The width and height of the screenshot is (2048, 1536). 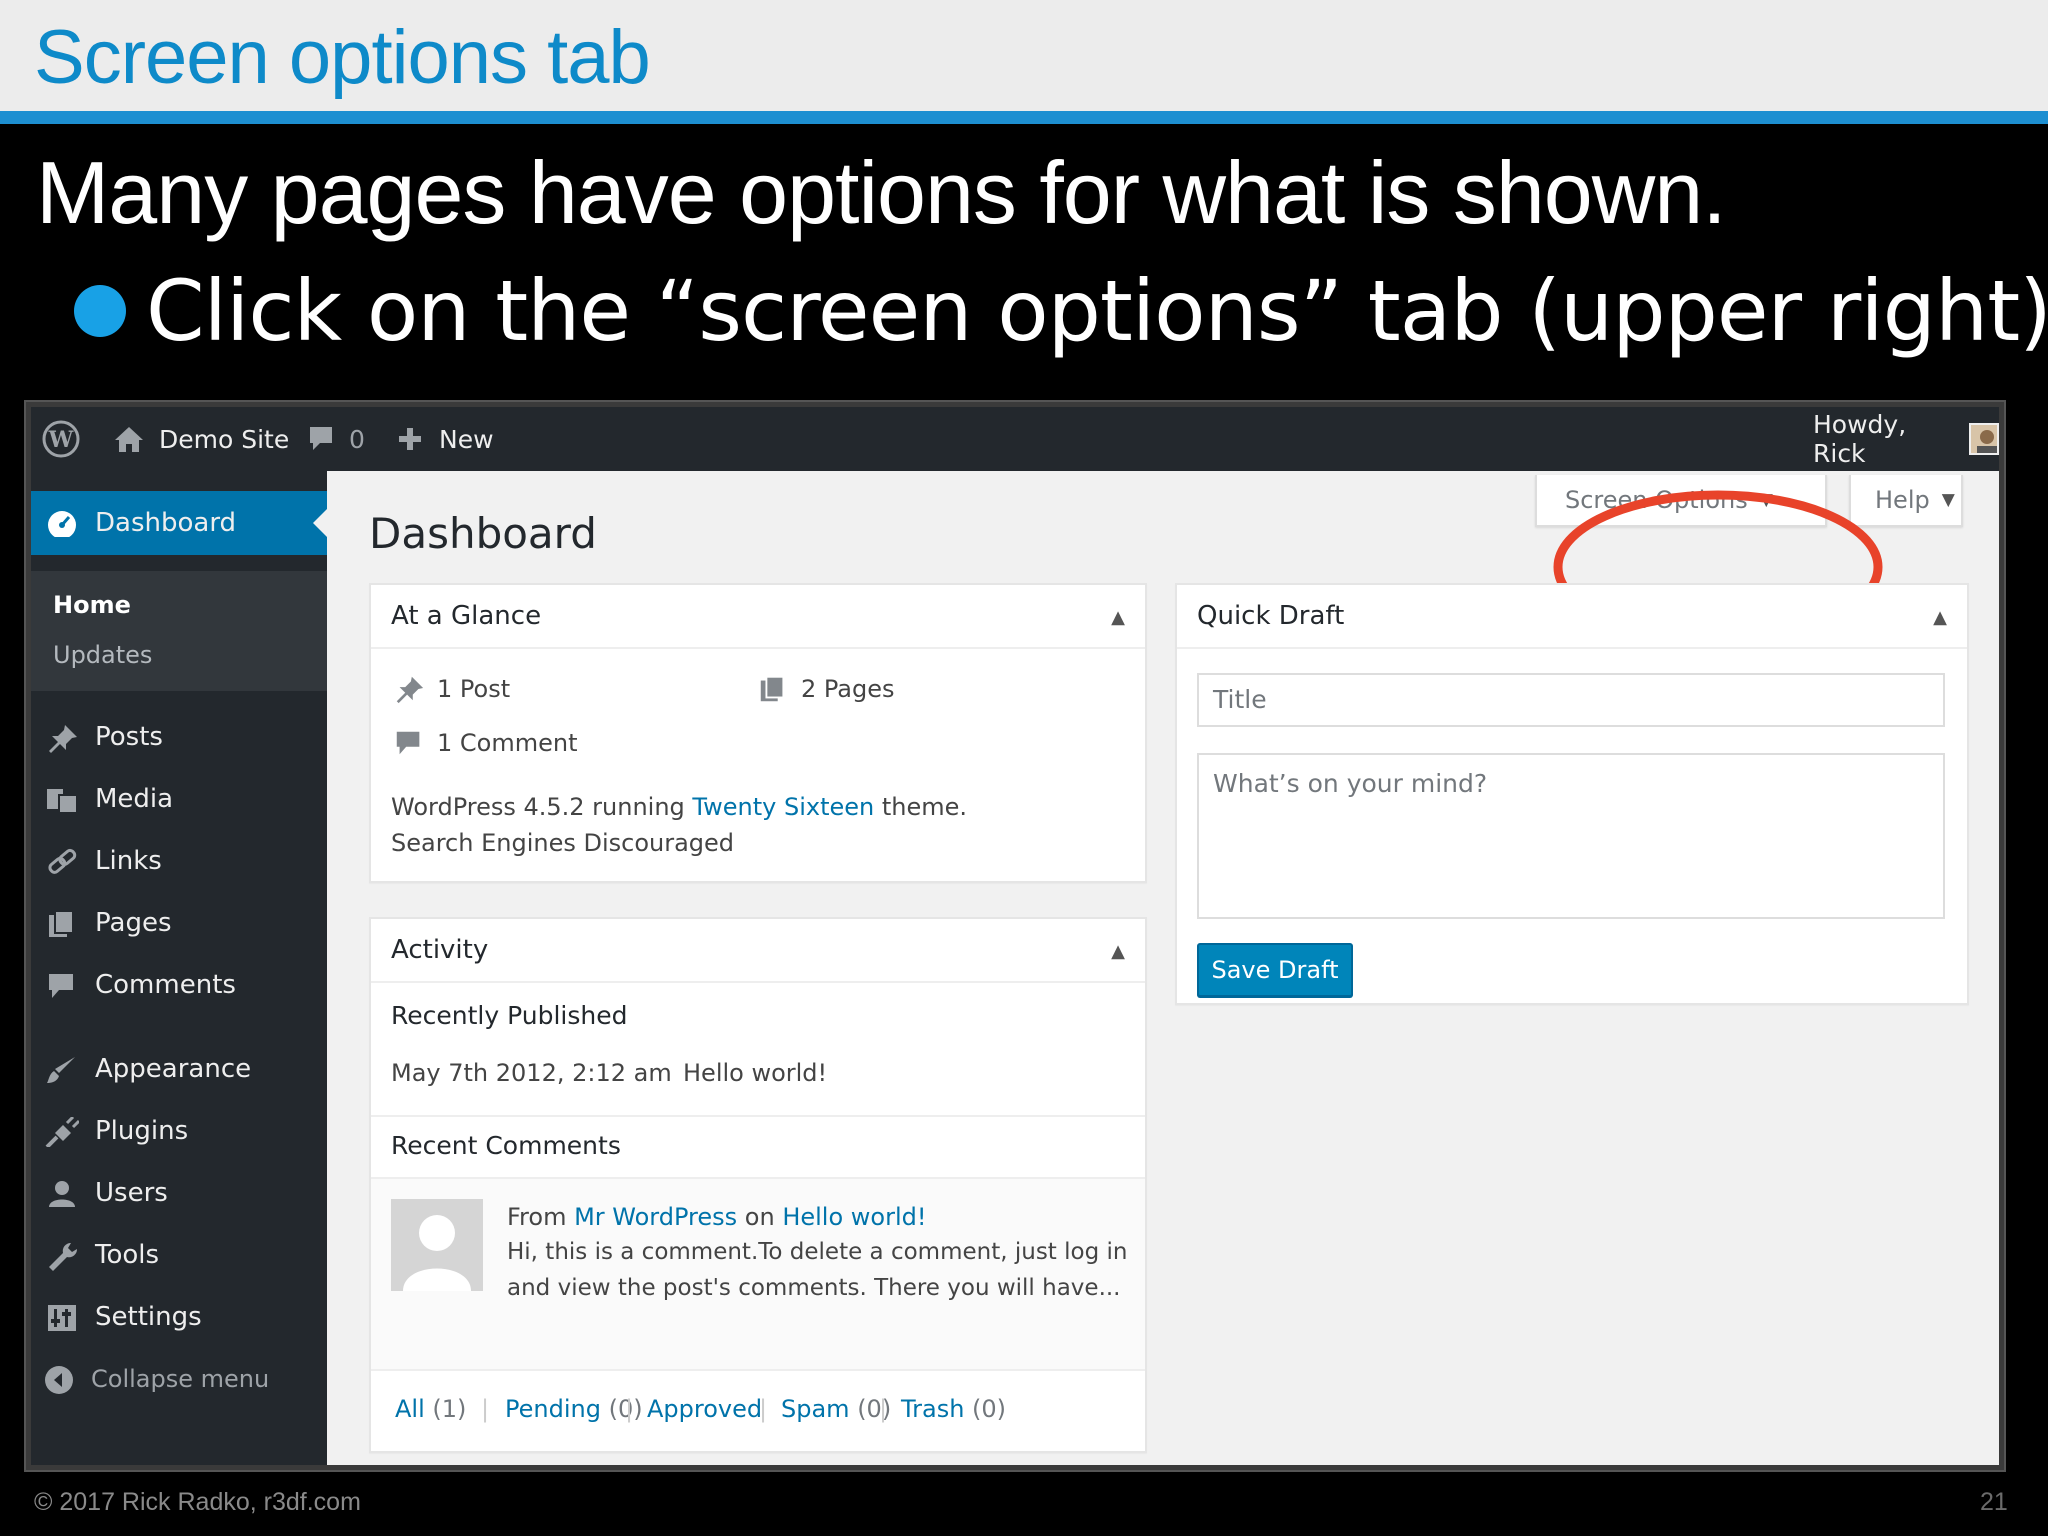 I want to click on dashboard-submenu: Home Updates, so click(x=179, y=631).